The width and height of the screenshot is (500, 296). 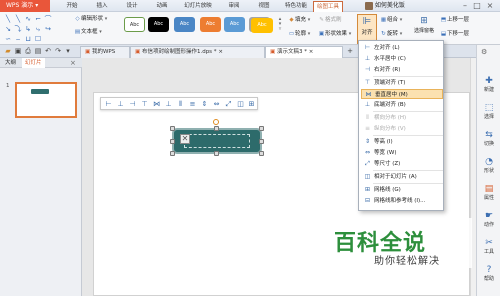 I want to click on tab-design: 设计, so click(x=132, y=6).